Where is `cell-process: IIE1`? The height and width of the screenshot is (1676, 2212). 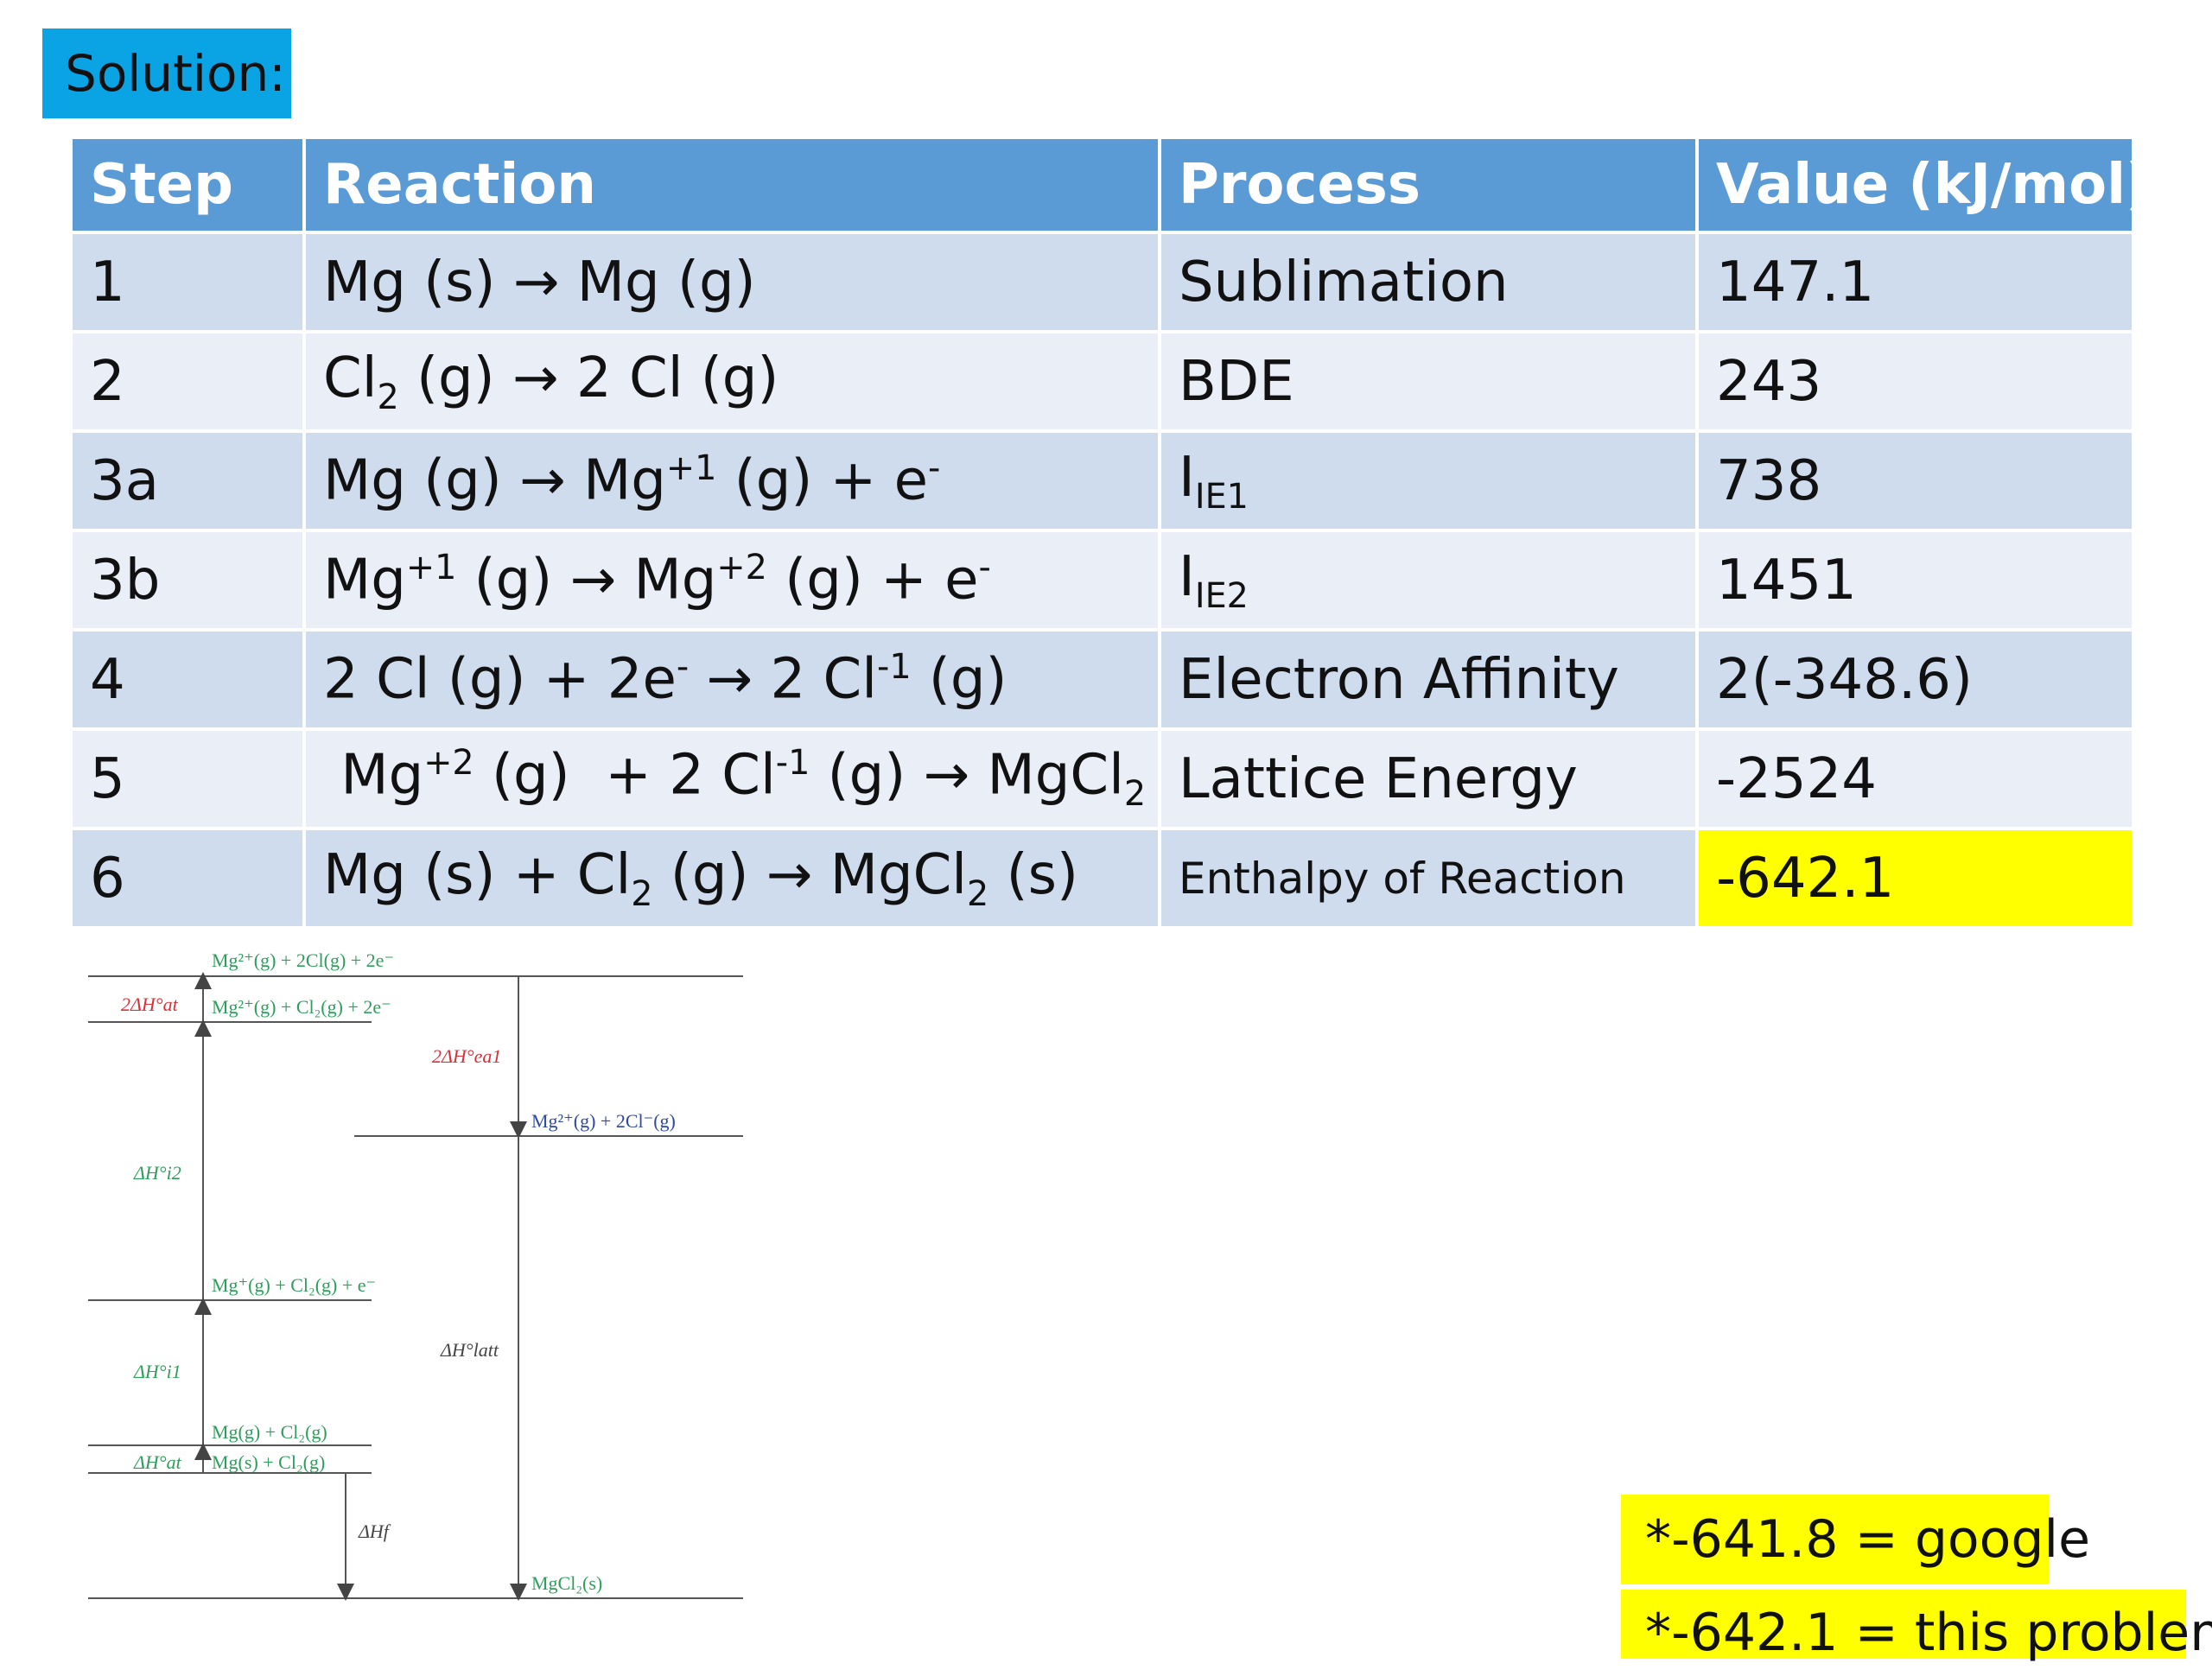
cell-process: IIE1 is located at coordinates (1428, 480).